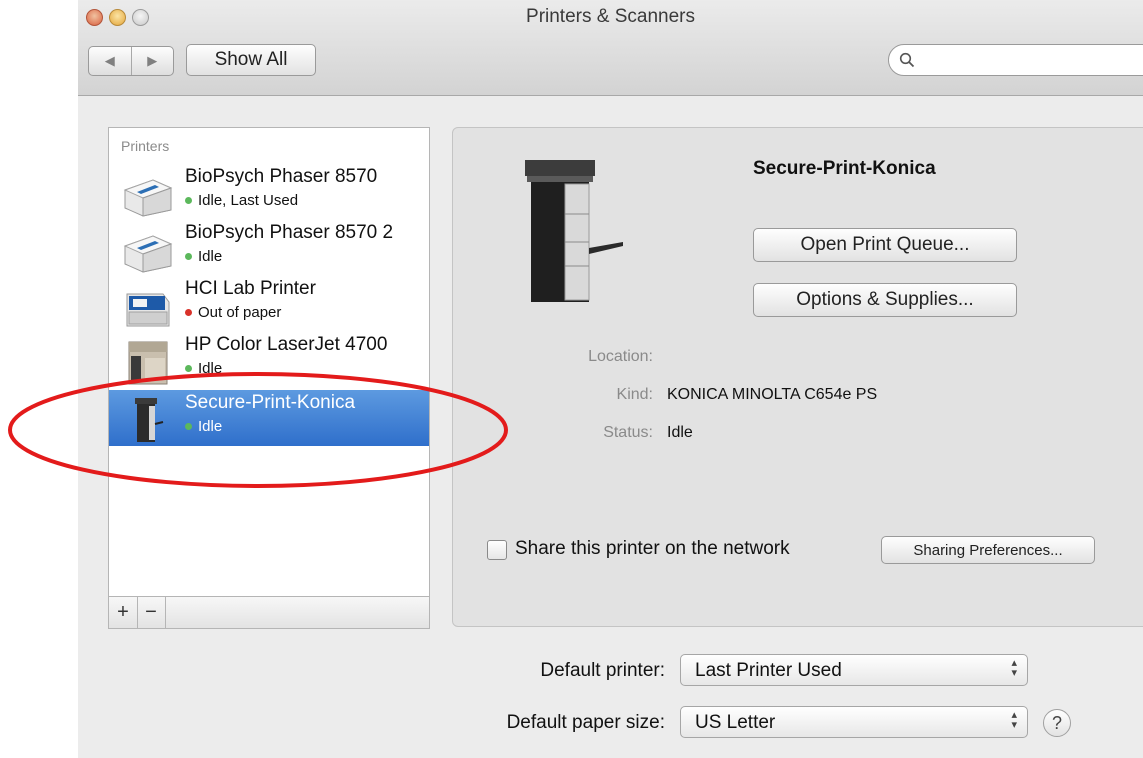 The image size is (1143, 758). Describe the element at coordinates (602, 670) in the screenshot. I see `default-printer-label: Default printer:` at that location.